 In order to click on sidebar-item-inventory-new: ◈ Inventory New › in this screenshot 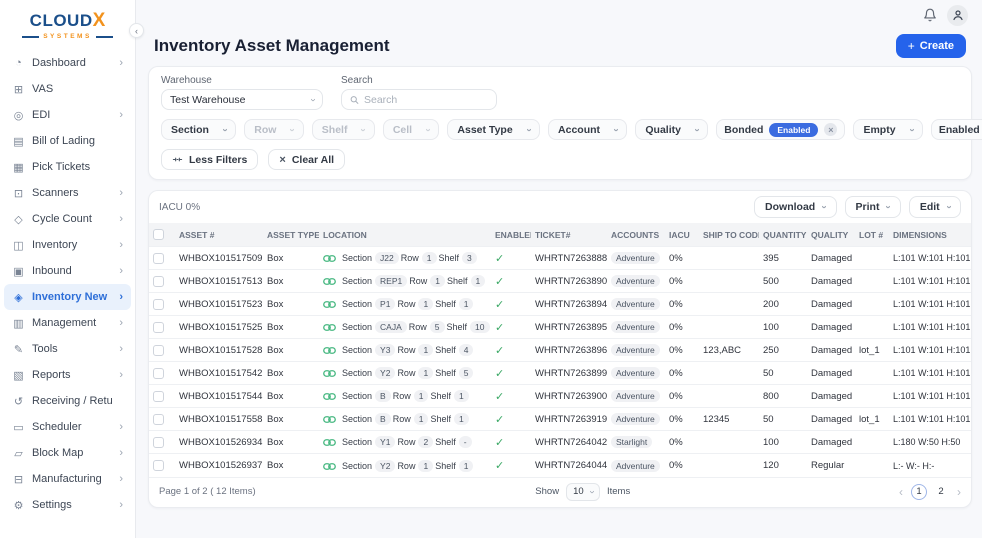, I will do `click(67, 297)`.